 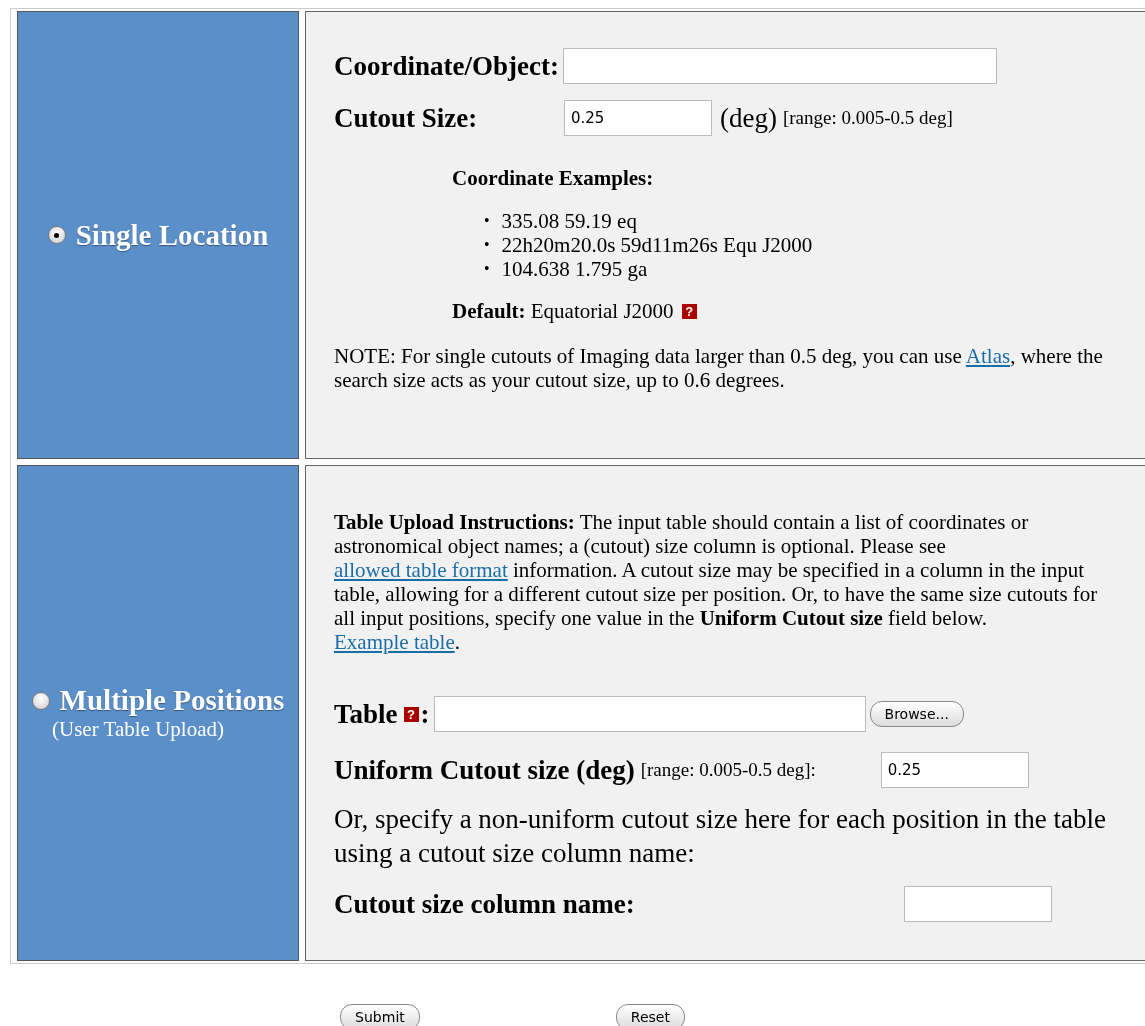 I want to click on file-field, so click(x=649, y=714).